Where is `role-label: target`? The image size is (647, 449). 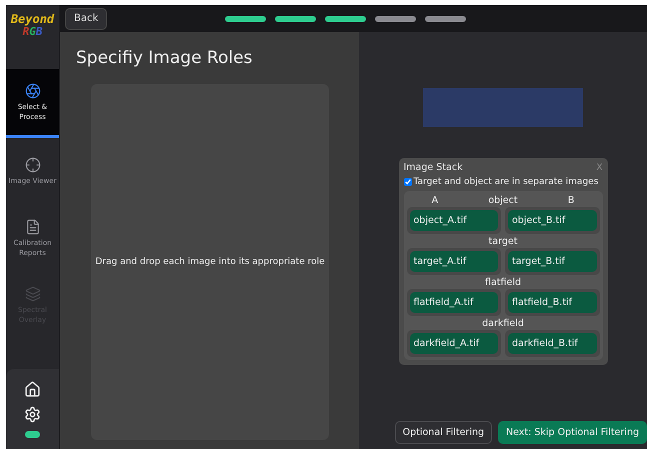 role-label: target is located at coordinates (503, 241).